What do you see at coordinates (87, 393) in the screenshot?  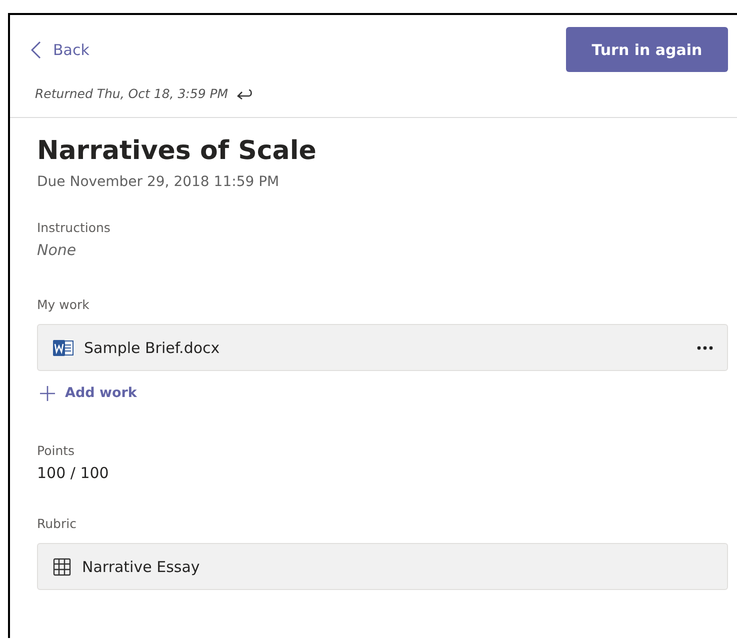 I see `add-work-link: Add work` at bounding box center [87, 393].